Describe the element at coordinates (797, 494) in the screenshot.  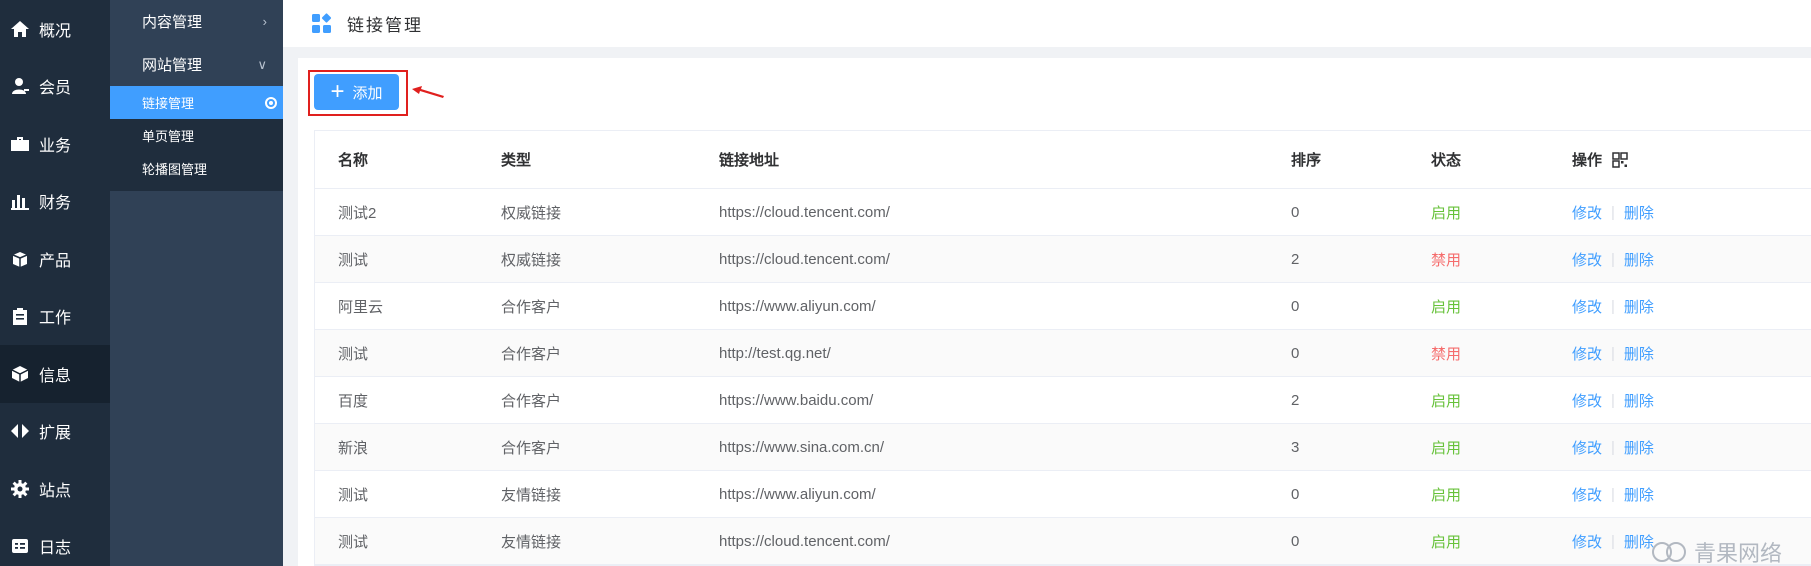
I see `cell-url: https://www.aliyun.com/` at that location.